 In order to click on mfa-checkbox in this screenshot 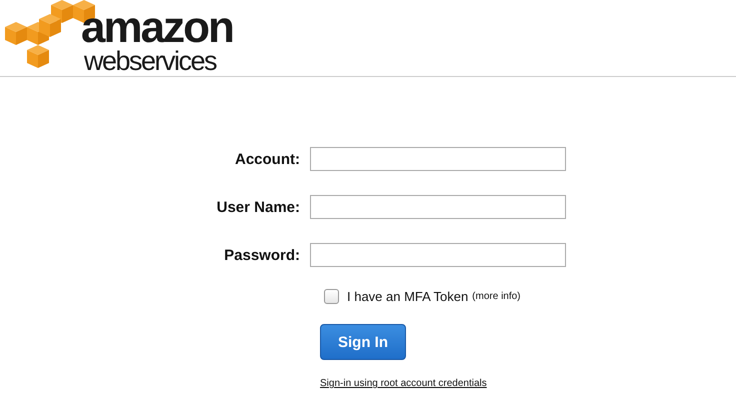, I will do `click(331, 296)`.